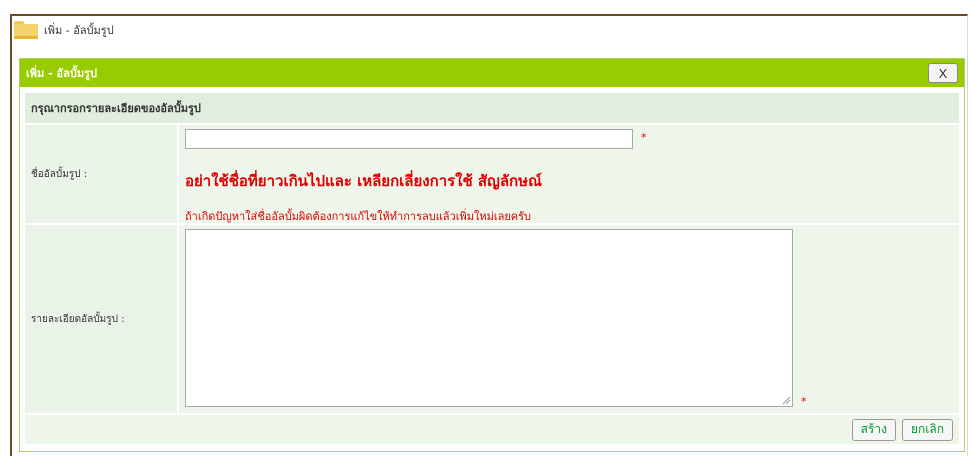  What do you see at coordinates (79, 30) in the screenshot?
I see `page-title: เพิ่ม - อัลบั้มรูป` at bounding box center [79, 30].